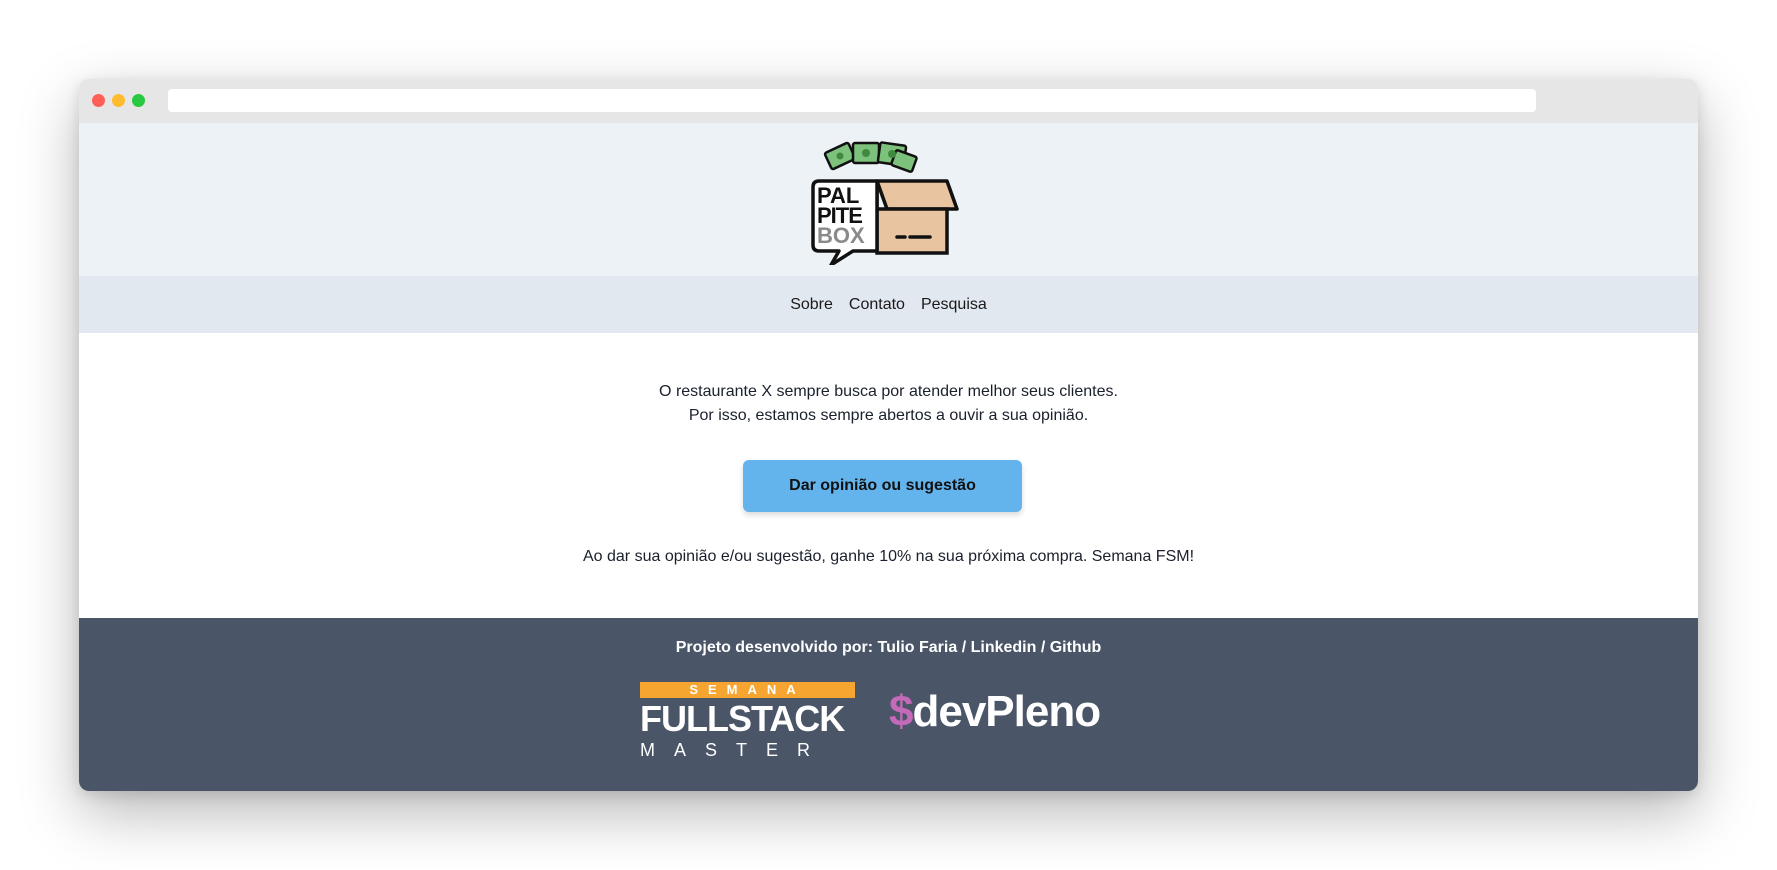 Image resolution: width=1777 pixels, height=870 pixels. What do you see at coordinates (742, 718) in the screenshot?
I see `fsm-fullstack-label: FULLSTACK` at bounding box center [742, 718].